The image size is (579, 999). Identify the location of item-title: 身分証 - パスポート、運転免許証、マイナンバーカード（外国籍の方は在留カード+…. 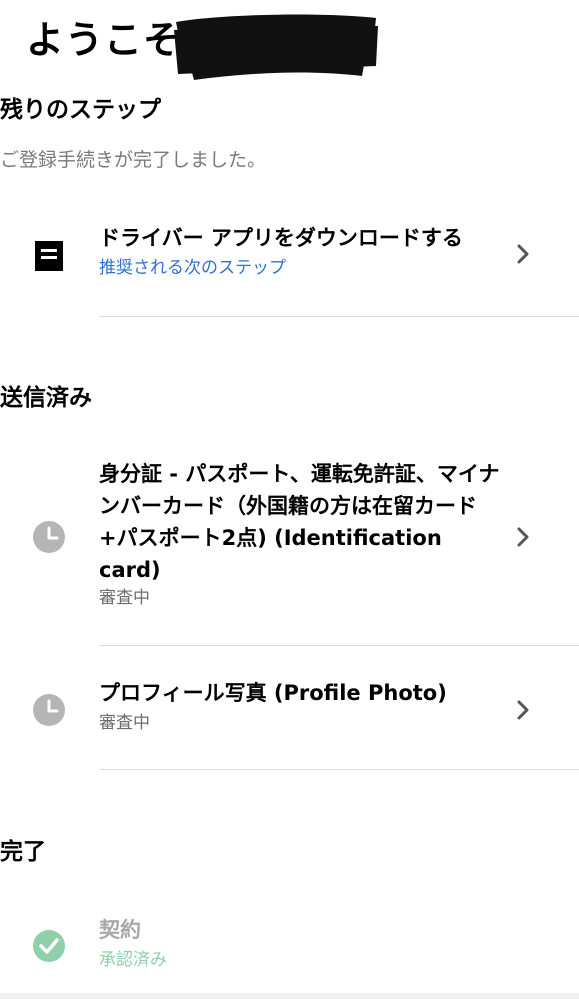
(299, 522).